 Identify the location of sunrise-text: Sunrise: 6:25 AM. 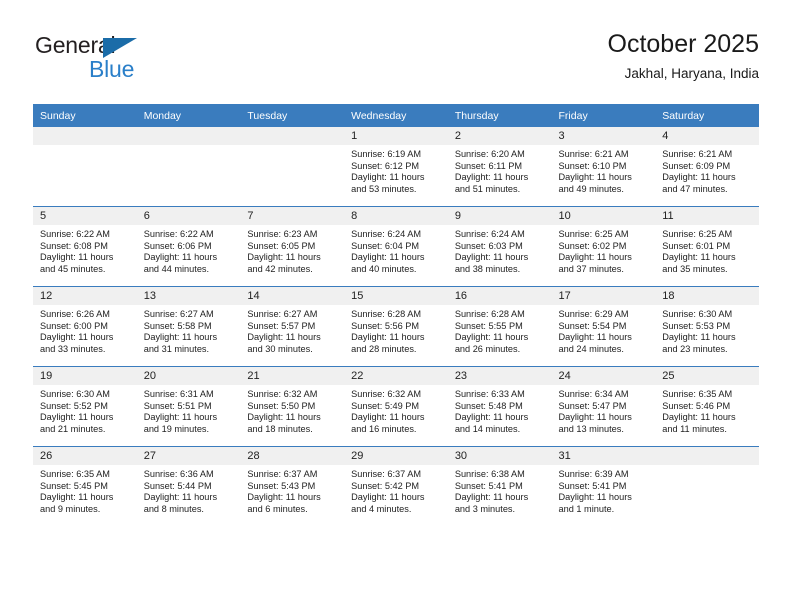
(593, 234).